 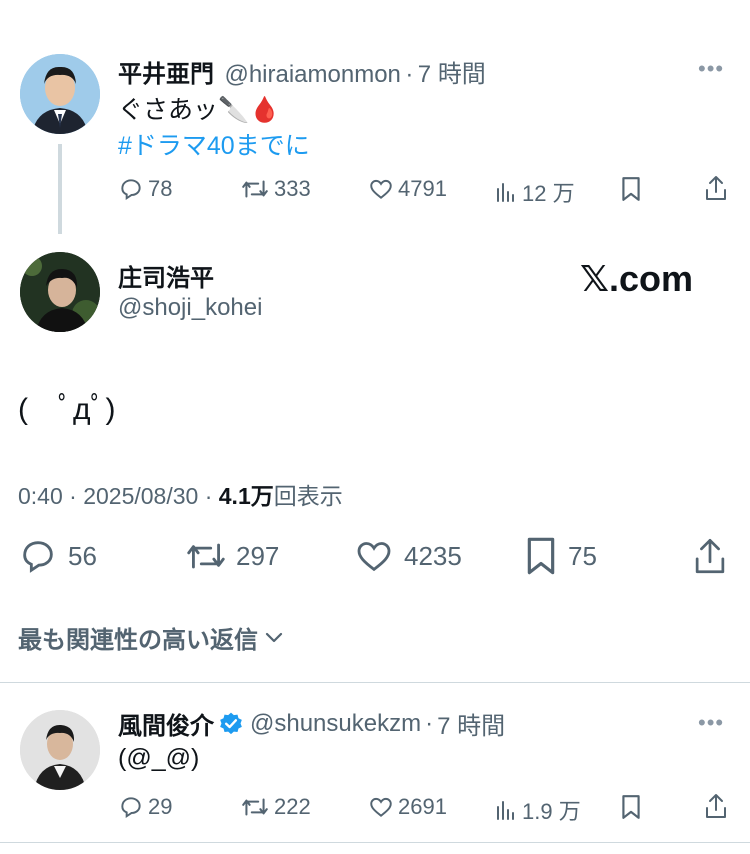 What do you see at coordinates (274, 637) in the screenshot?
I see `chevron-down-icon` at bounding box center [274, 637].